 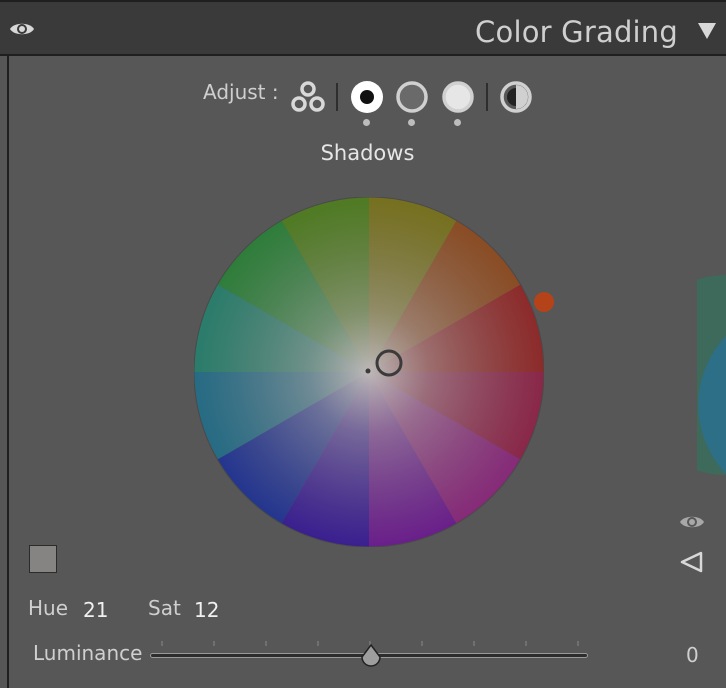 What do you see at coordinates (412, 97) in the screenshot?
I see `midtones-icon` at bounding box center [412, 97].